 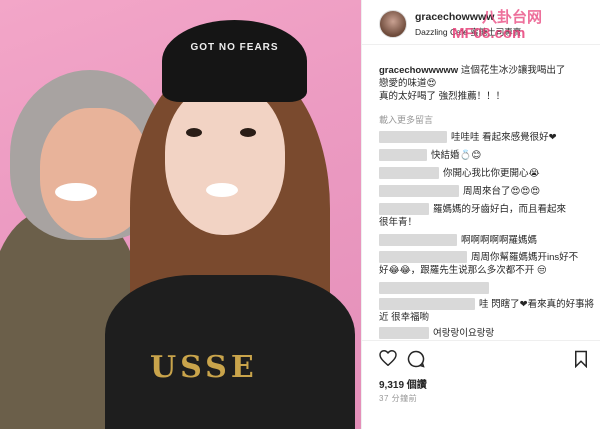 What do you see at coordinates (502, 191) in the screenshot?
I see `comment-text: 周周來台了😍😍😍` at bounding box center [502, 191].